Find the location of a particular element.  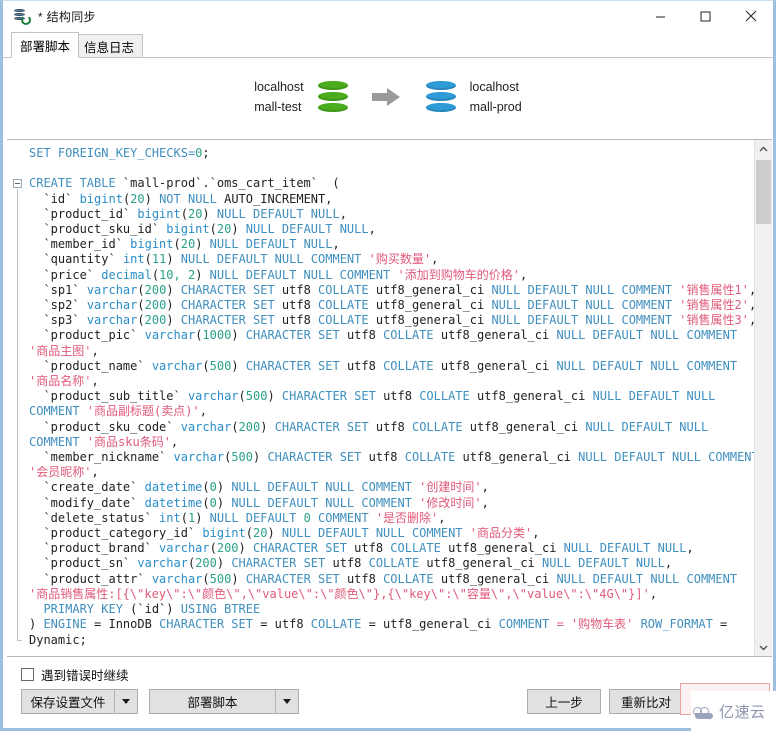

fold-toggle-icon is located at coordinates (17, 184).